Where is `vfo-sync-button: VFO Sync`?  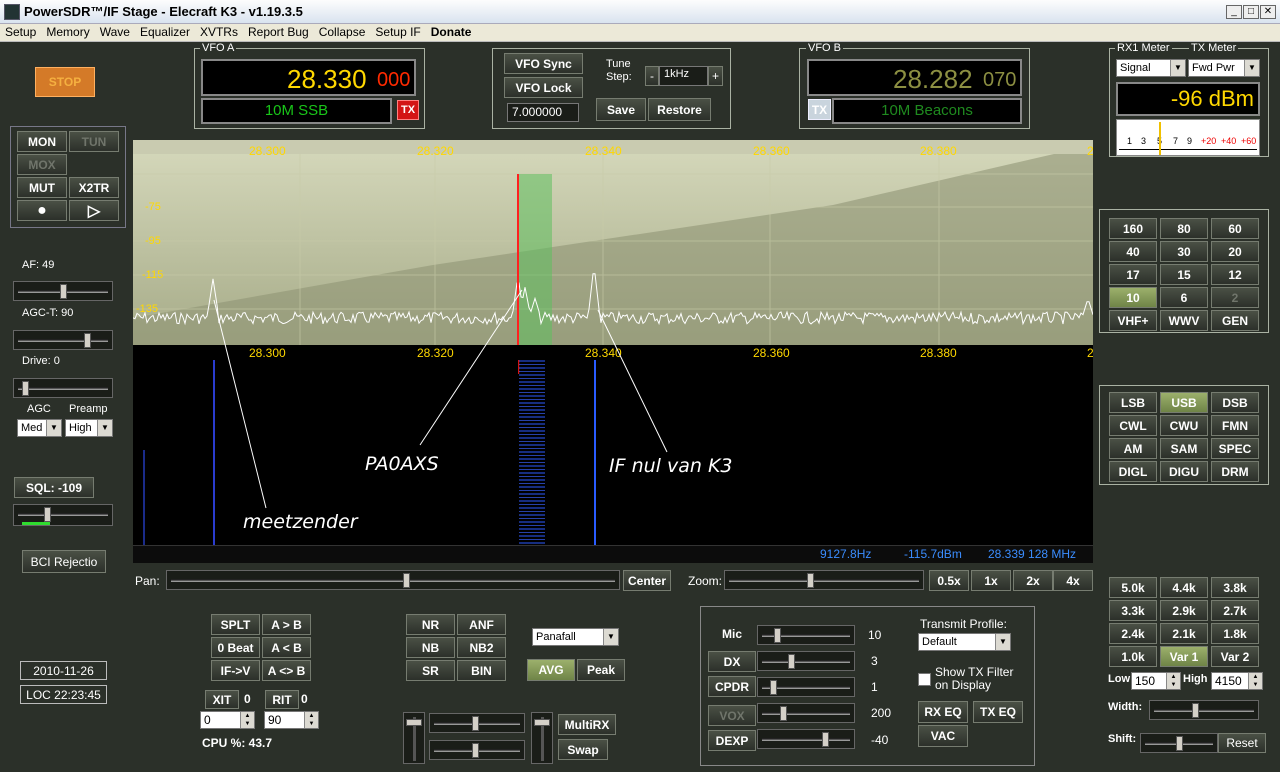
vfo-sync-button: VFO Sync is located at coordinates (543, 63).